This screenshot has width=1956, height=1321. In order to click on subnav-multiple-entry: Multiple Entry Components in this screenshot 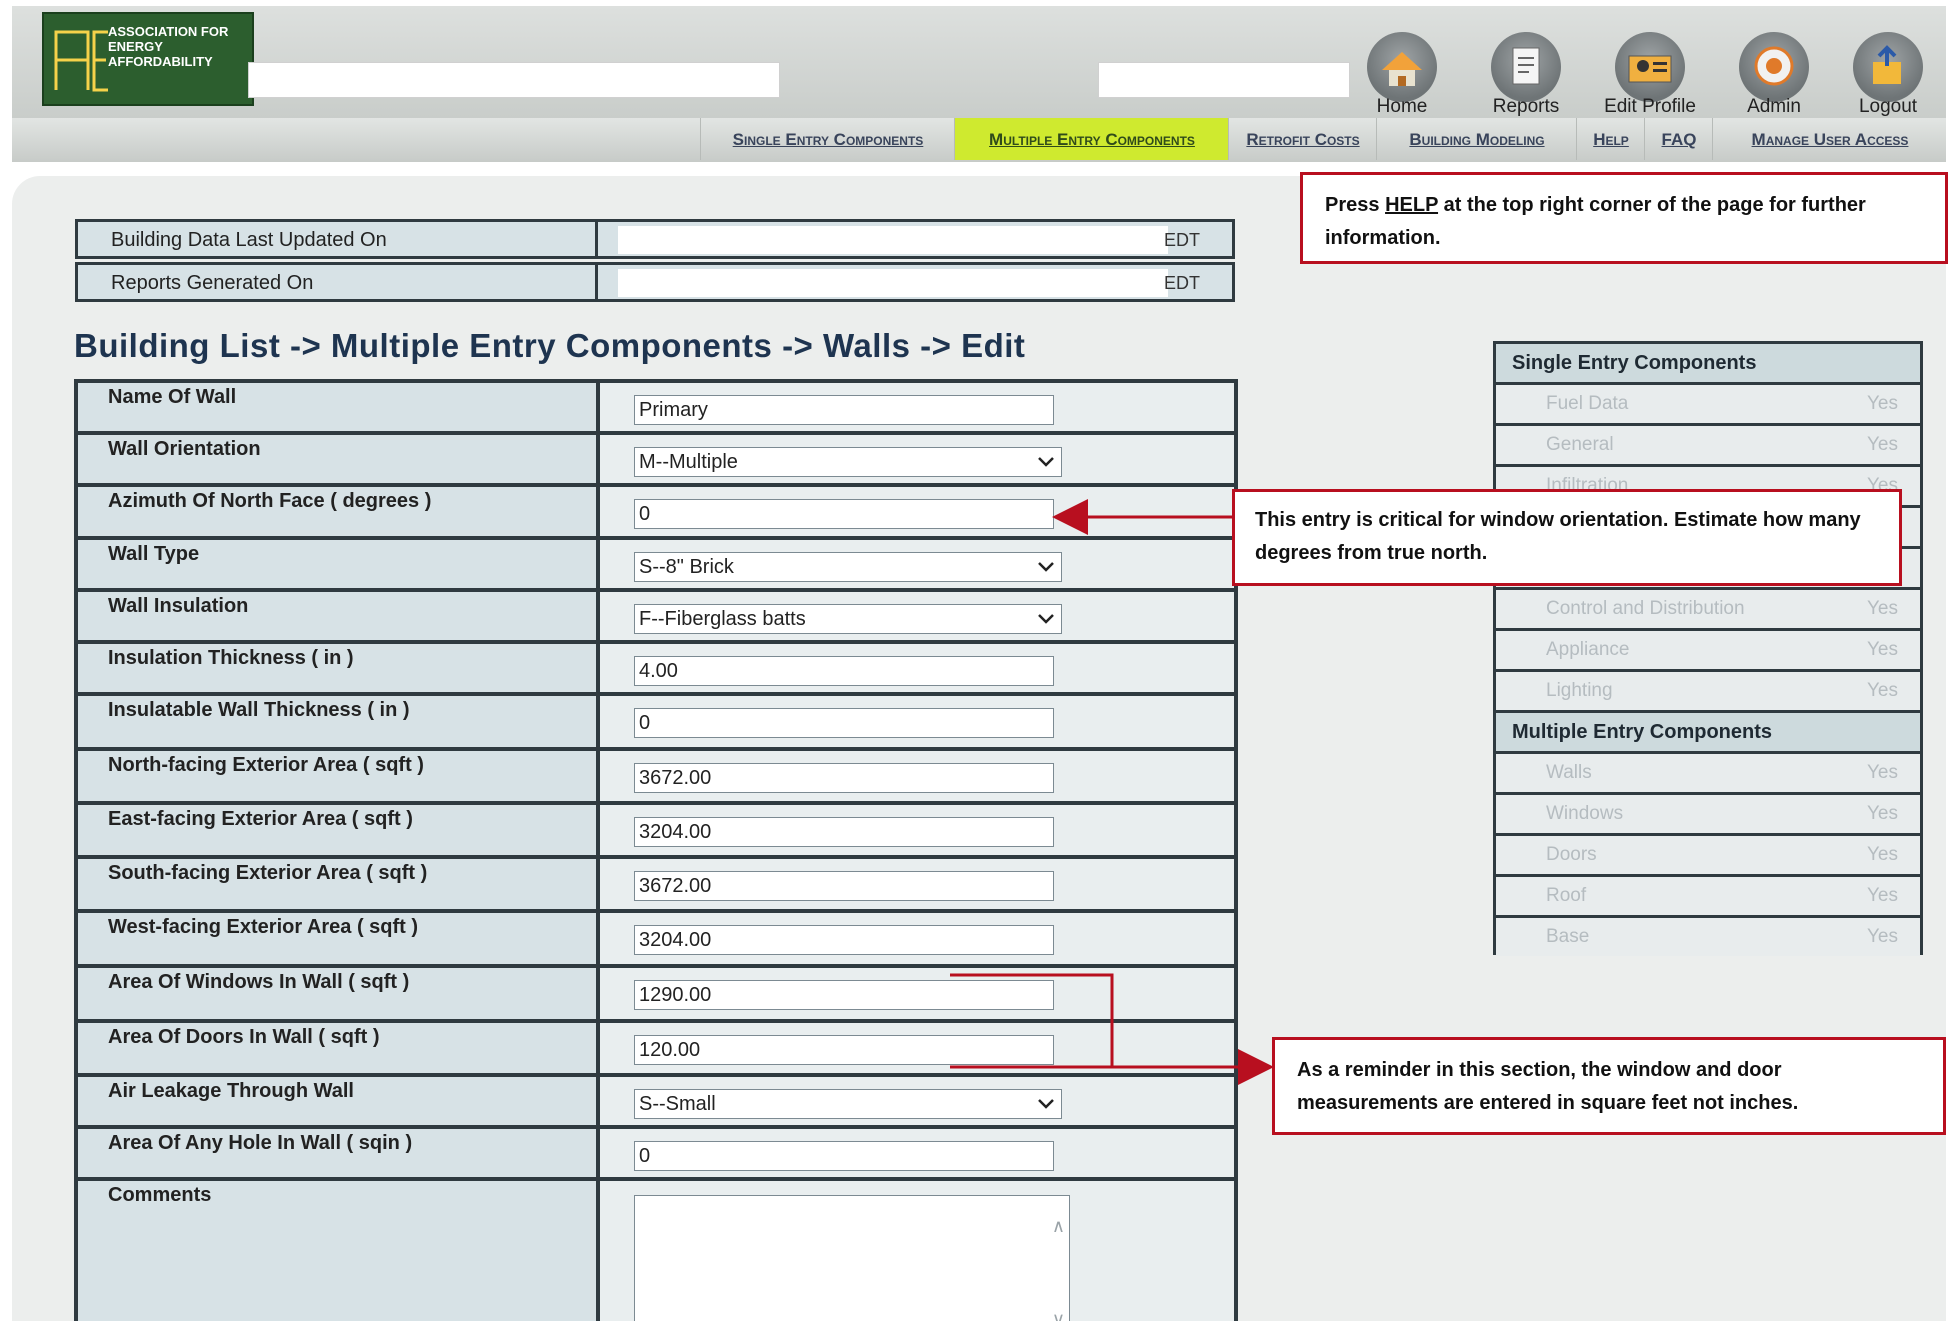, I will do `click(1091, 139)`.